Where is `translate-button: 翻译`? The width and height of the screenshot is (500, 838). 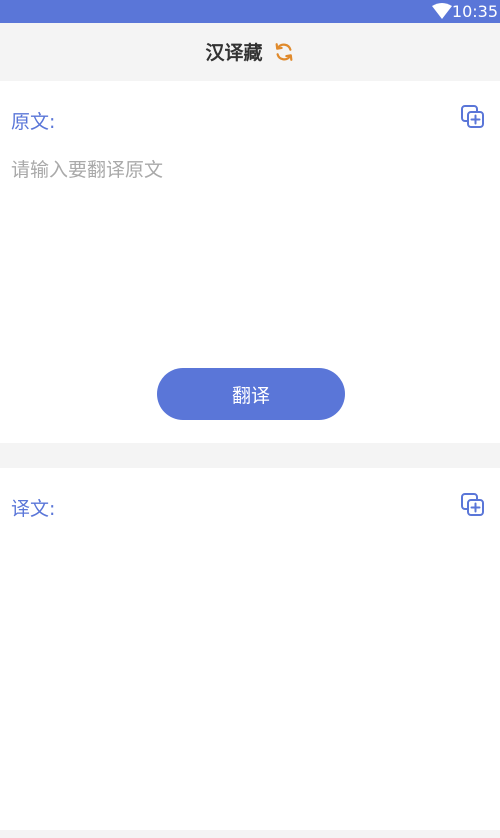 translate-button: 翻译 is located at coordinates (251, 394).